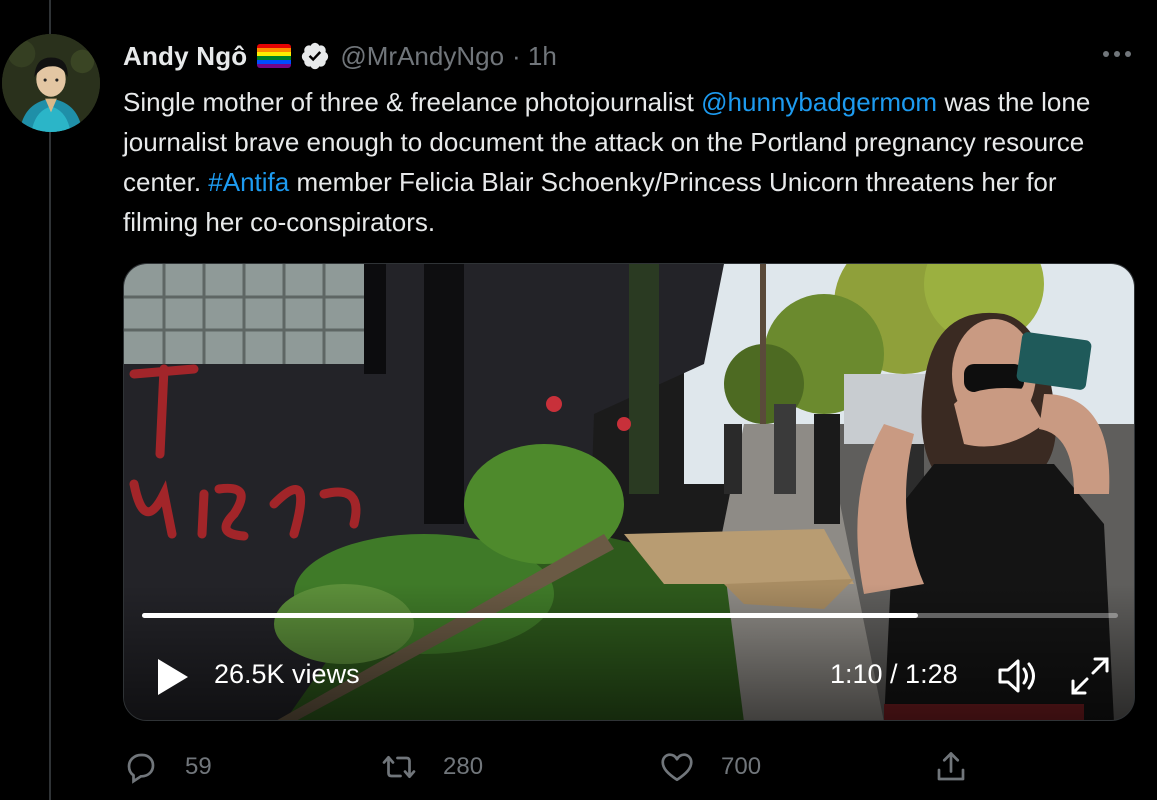 The width and height of the screenshot is (1157, 800). What do you see at coordinates (432, 767) in the screenshot?
I see `retweet-button: 280` at bounding box center [432, 767].